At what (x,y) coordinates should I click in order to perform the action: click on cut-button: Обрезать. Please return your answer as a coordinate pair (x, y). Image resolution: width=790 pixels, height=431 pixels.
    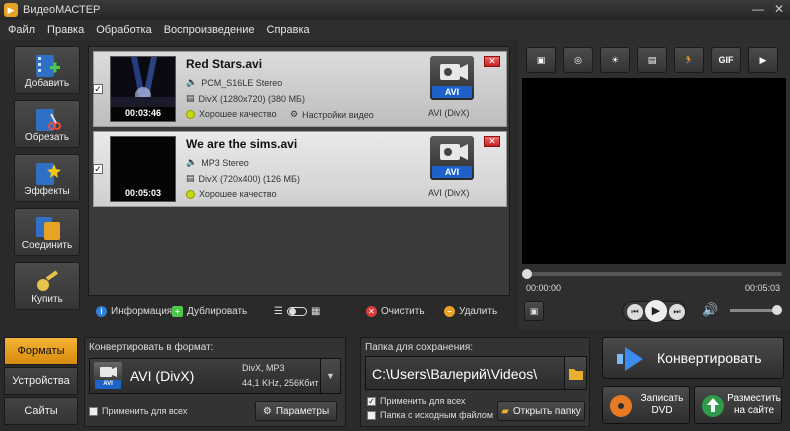
    Looking at the image, I should click on (47, 124).